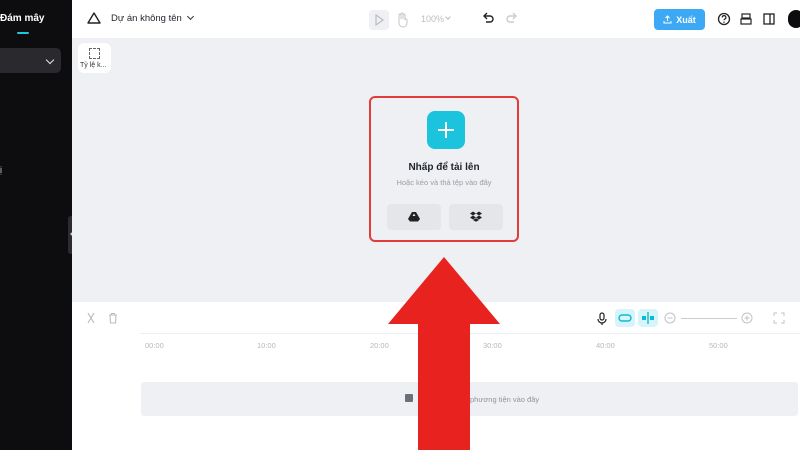  What do you see at coordinates (794, 19) in the screenshot?
I see `avatar` at bounding box center [794, 19].